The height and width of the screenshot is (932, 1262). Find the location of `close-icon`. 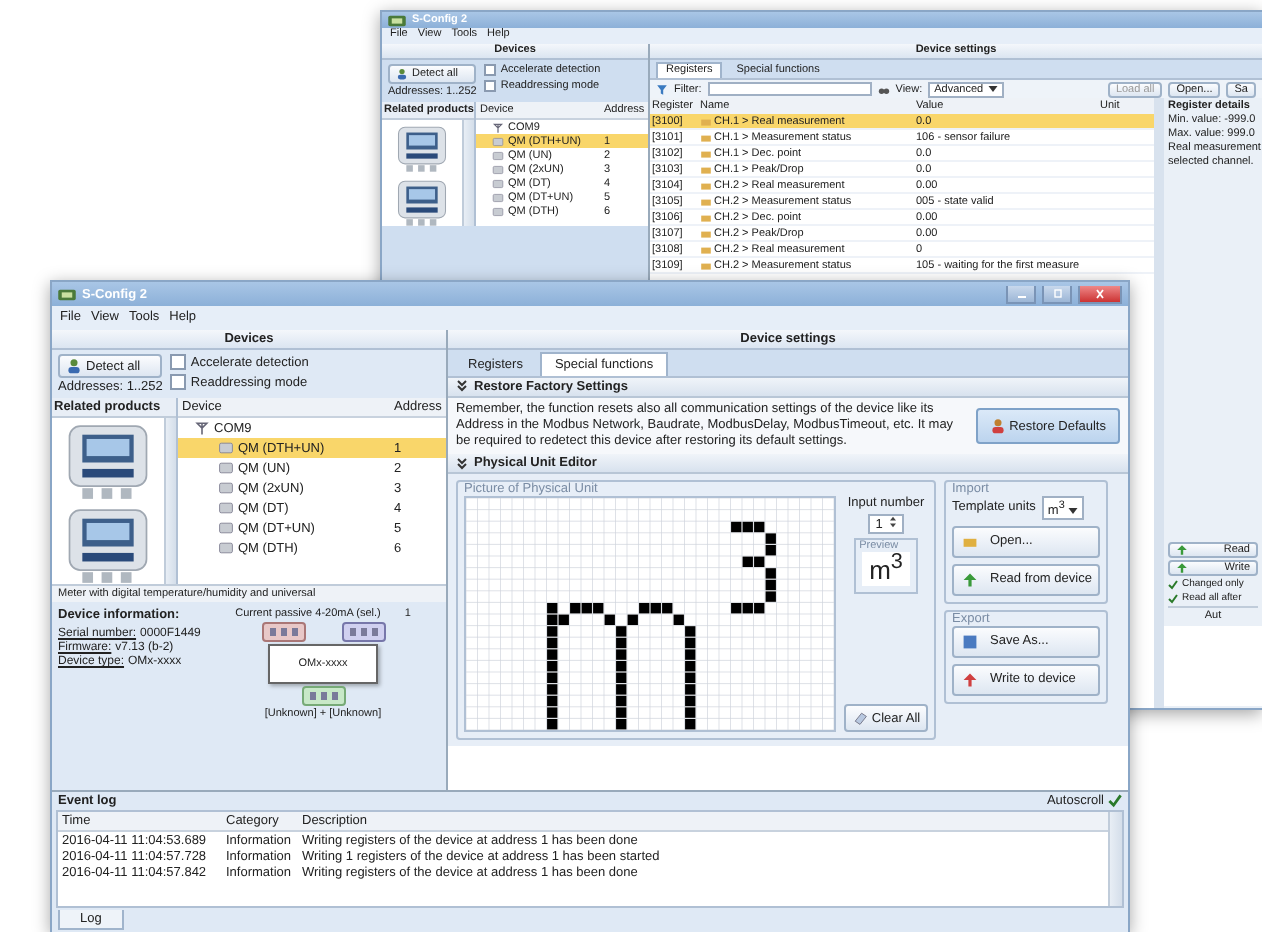

close-icon is located at coordinates (1100, 293).